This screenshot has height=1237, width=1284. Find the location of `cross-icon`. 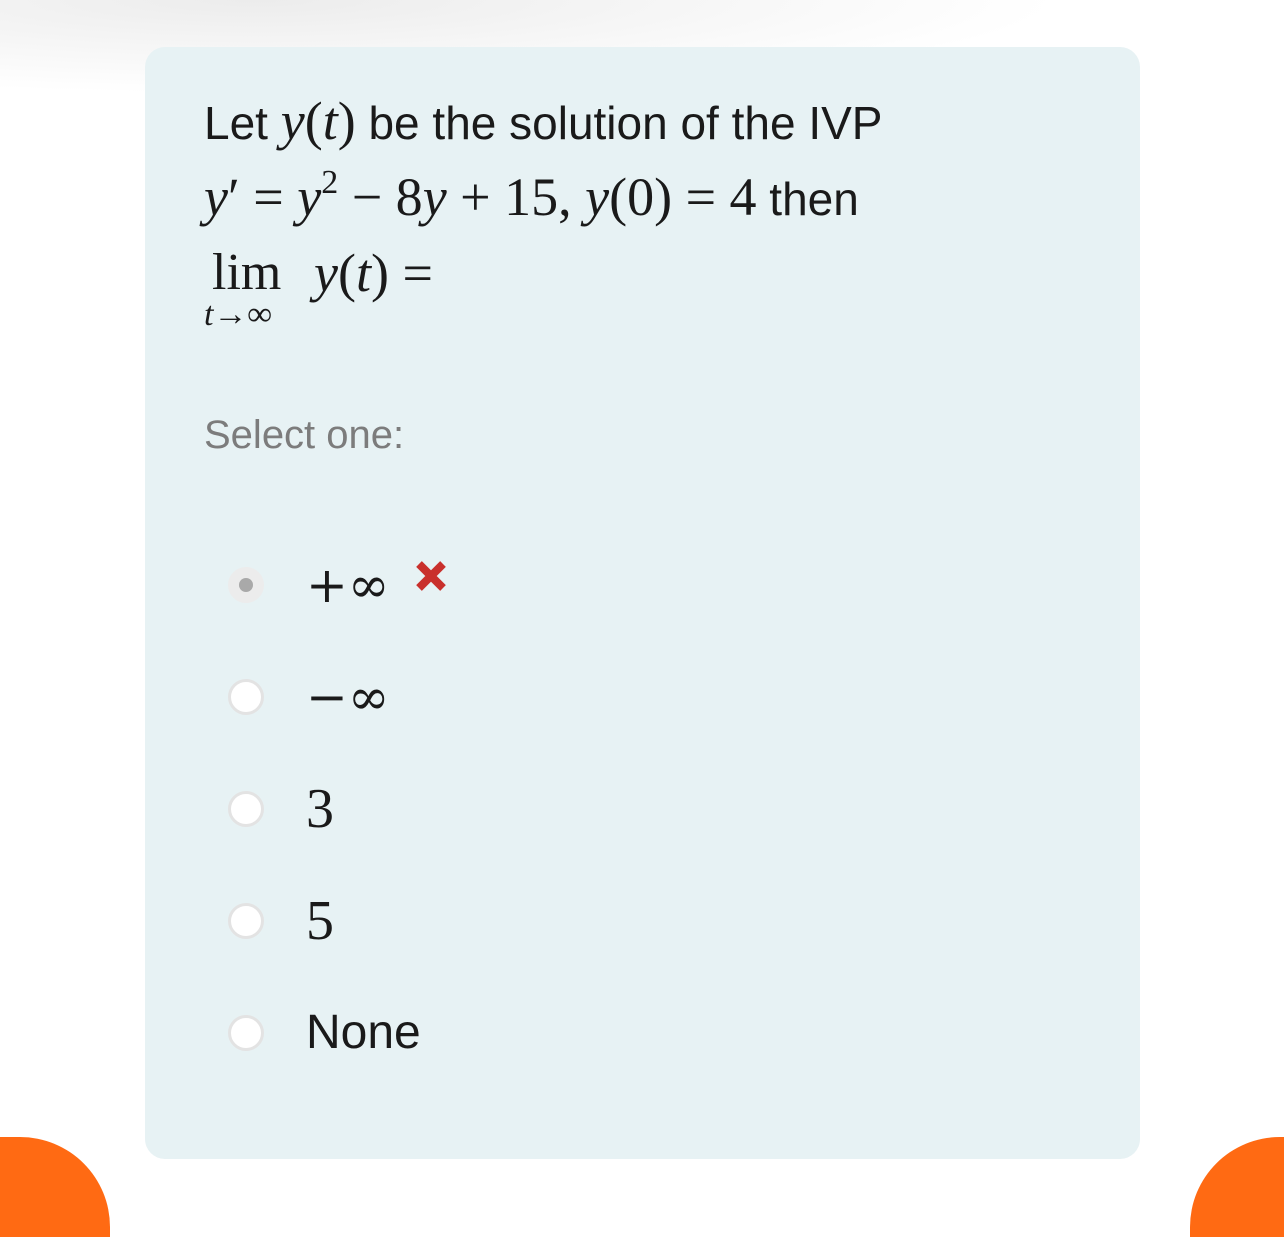

cross-icon is located at coordinates (431, 578).